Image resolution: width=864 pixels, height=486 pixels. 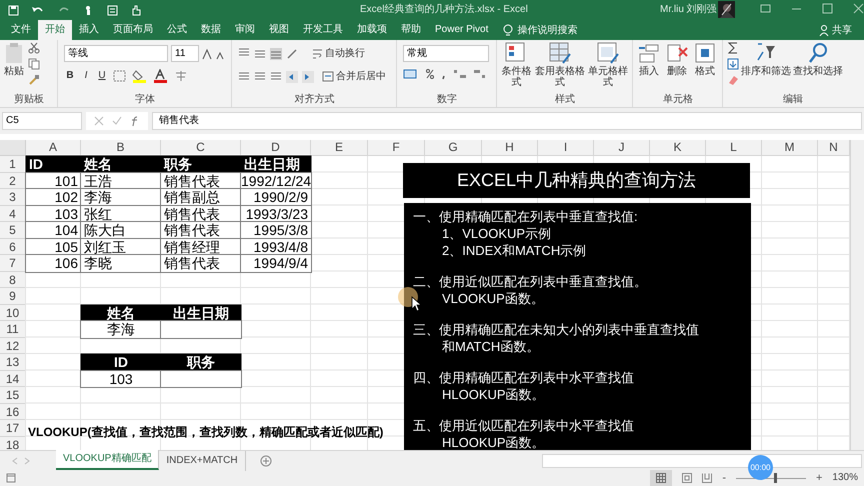 I want to click on merge-icon, so click(x=328, y=76).